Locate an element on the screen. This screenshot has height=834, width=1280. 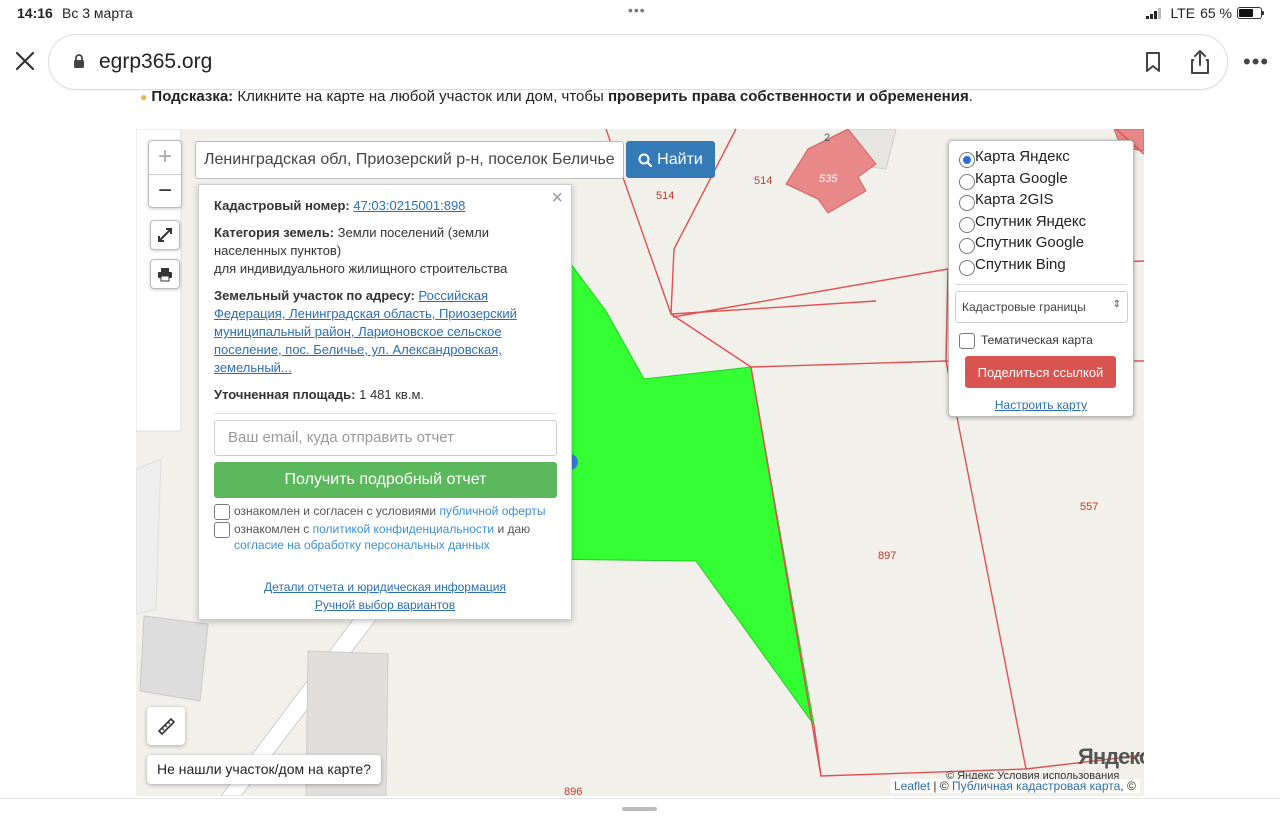
thematic-label: Тематическая карта is located at coordinates (1037, 340).